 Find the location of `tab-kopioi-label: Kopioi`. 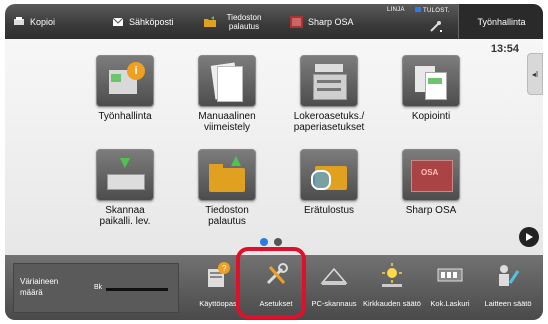

tab-kopioi-label: Kopioi is located at coordinates (43, 21).